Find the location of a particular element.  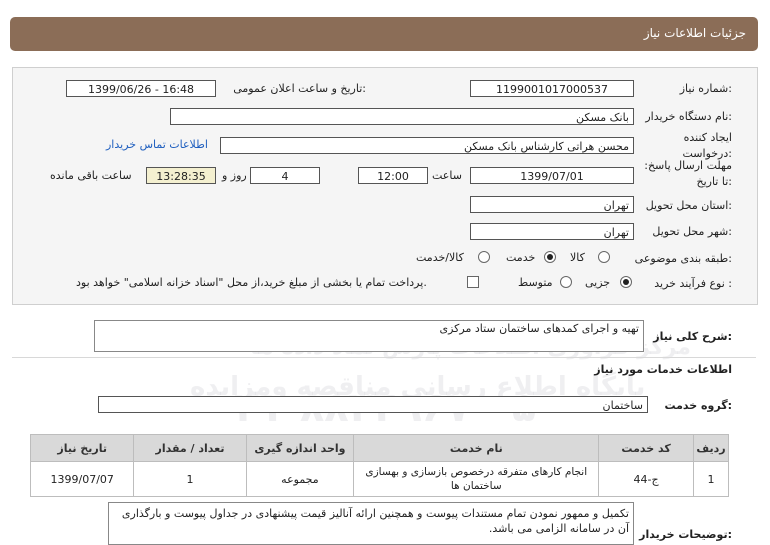

process-option-medium: متوسط is located at coordinates (535, 282).